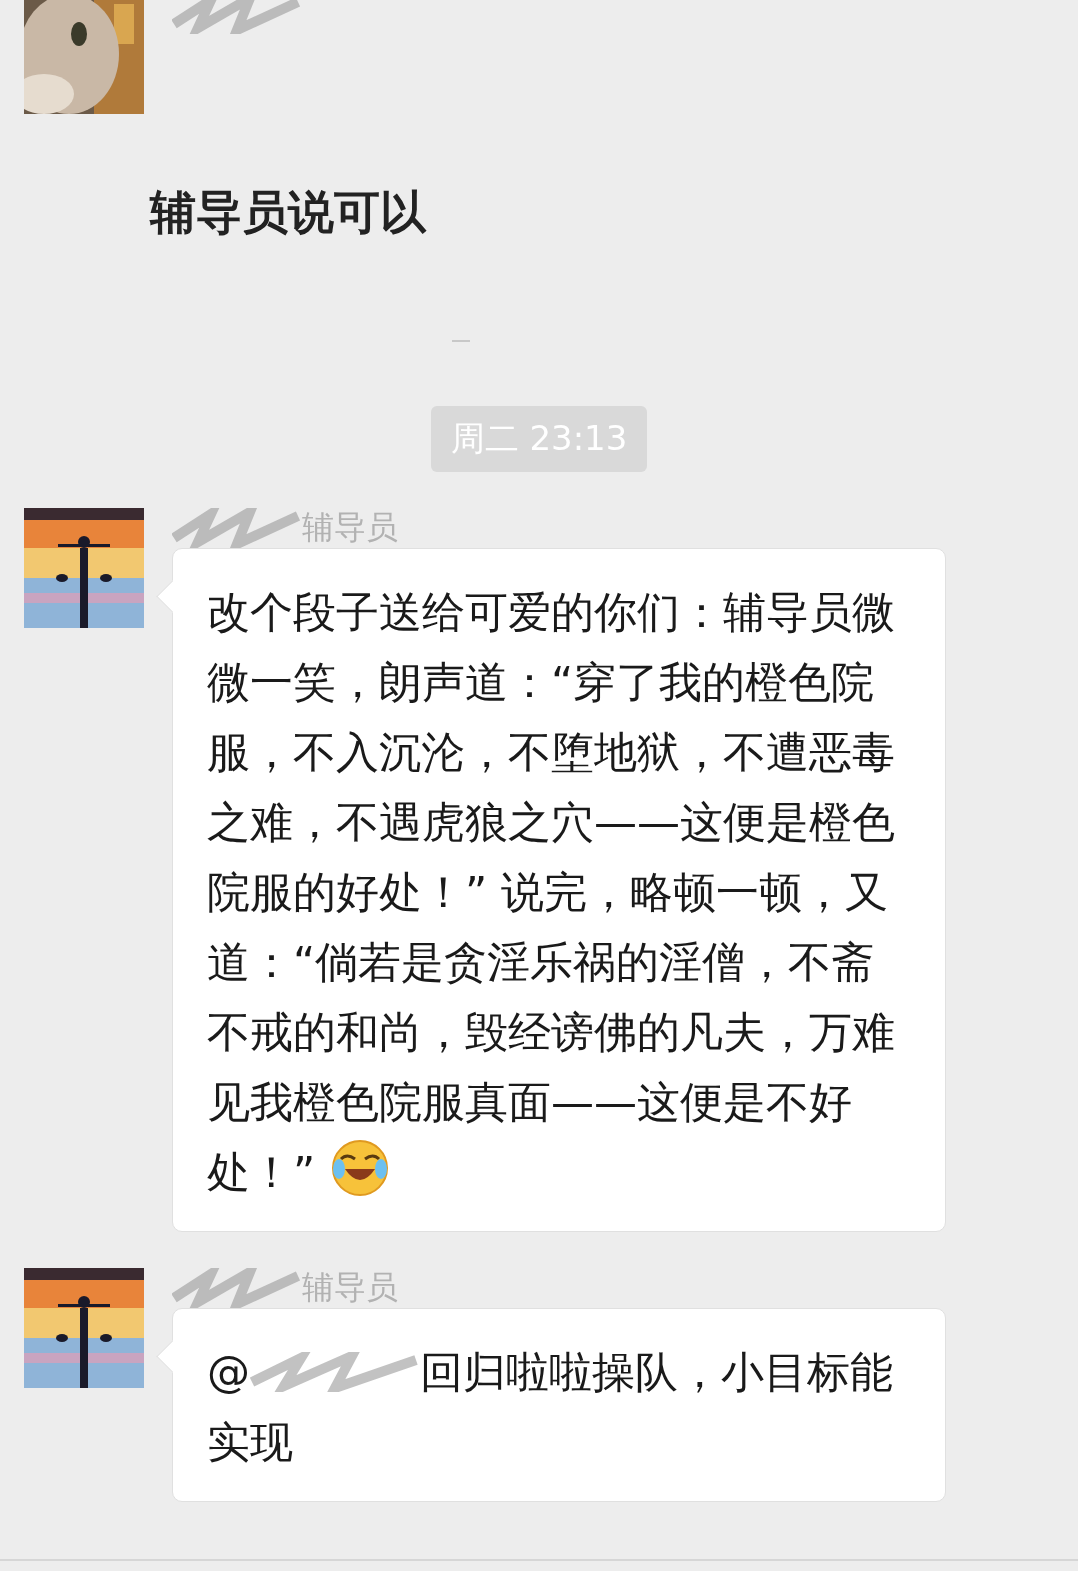 Image resolution: width=1078 pixels, height=1571 pixels. What do you see at coordinates (289, 212) in the screenshot?
I see `message-text: 辅导员说可以` at bounding box center [289, 212].